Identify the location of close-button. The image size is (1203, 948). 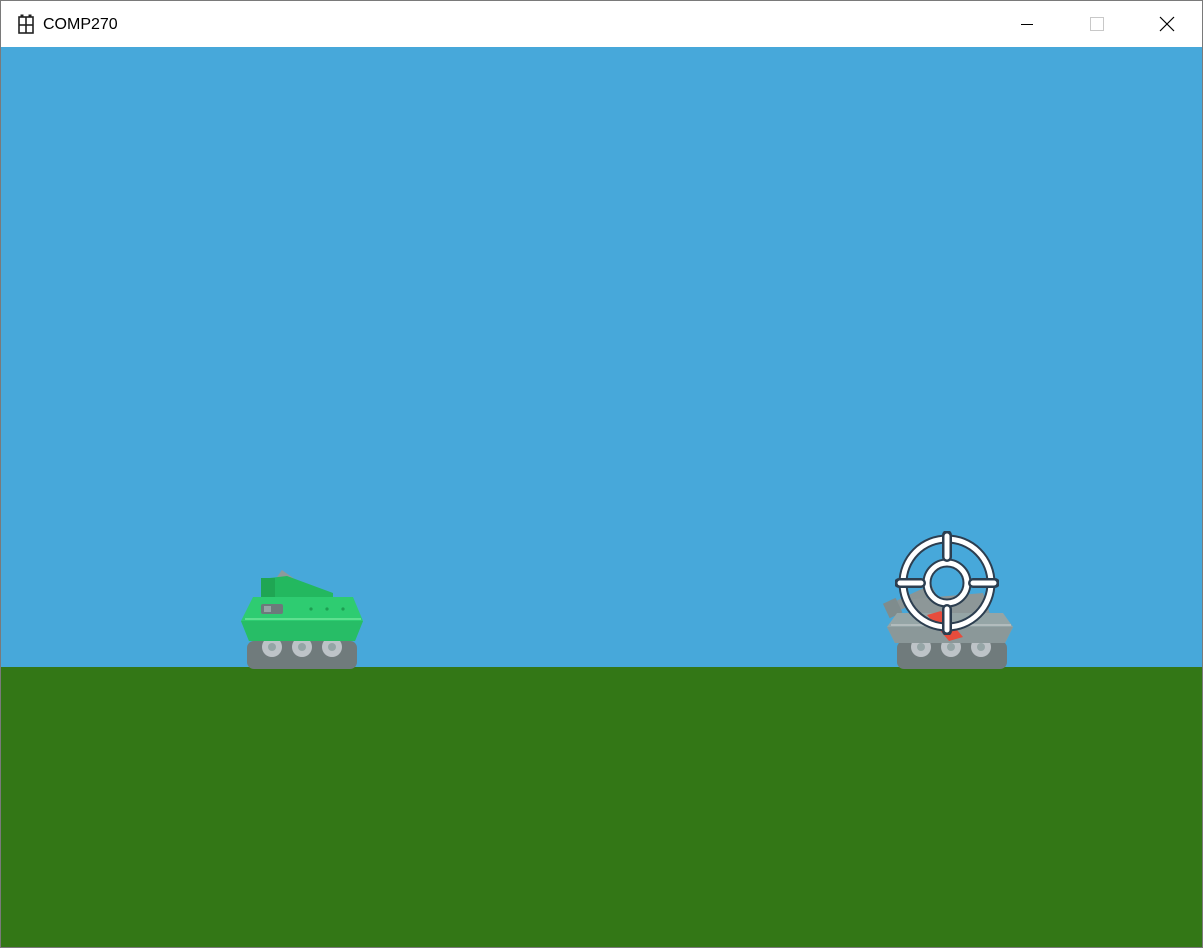
(1167, 24).